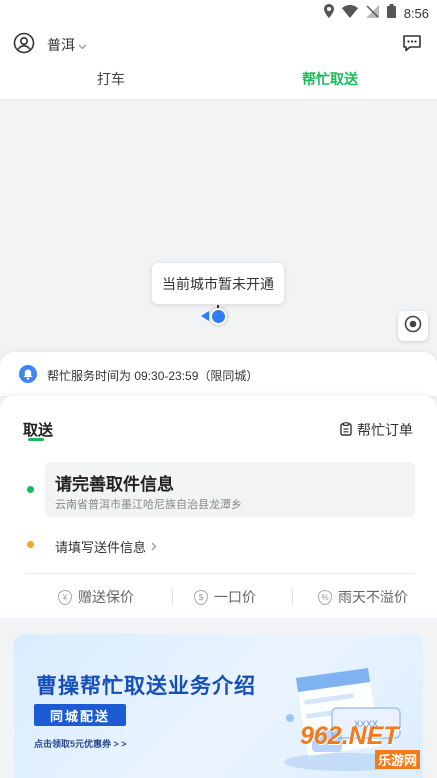  I want to click on my-orders-label: 帮忙订单, so click(385, 430).